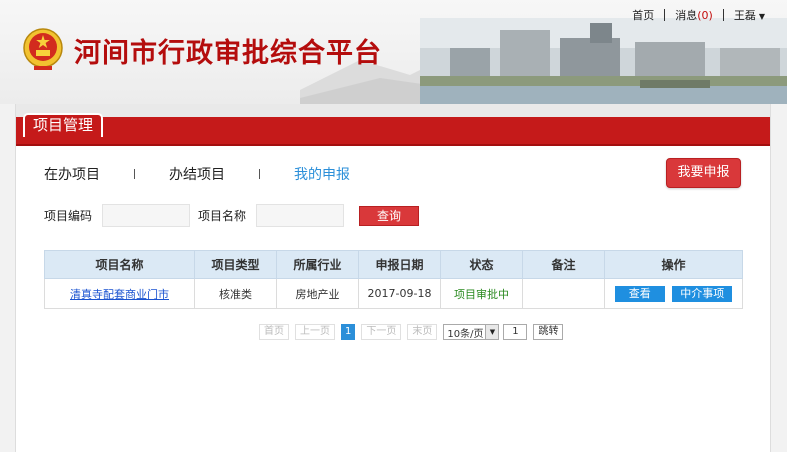  I want to click on cell-note, so click(563, 293).